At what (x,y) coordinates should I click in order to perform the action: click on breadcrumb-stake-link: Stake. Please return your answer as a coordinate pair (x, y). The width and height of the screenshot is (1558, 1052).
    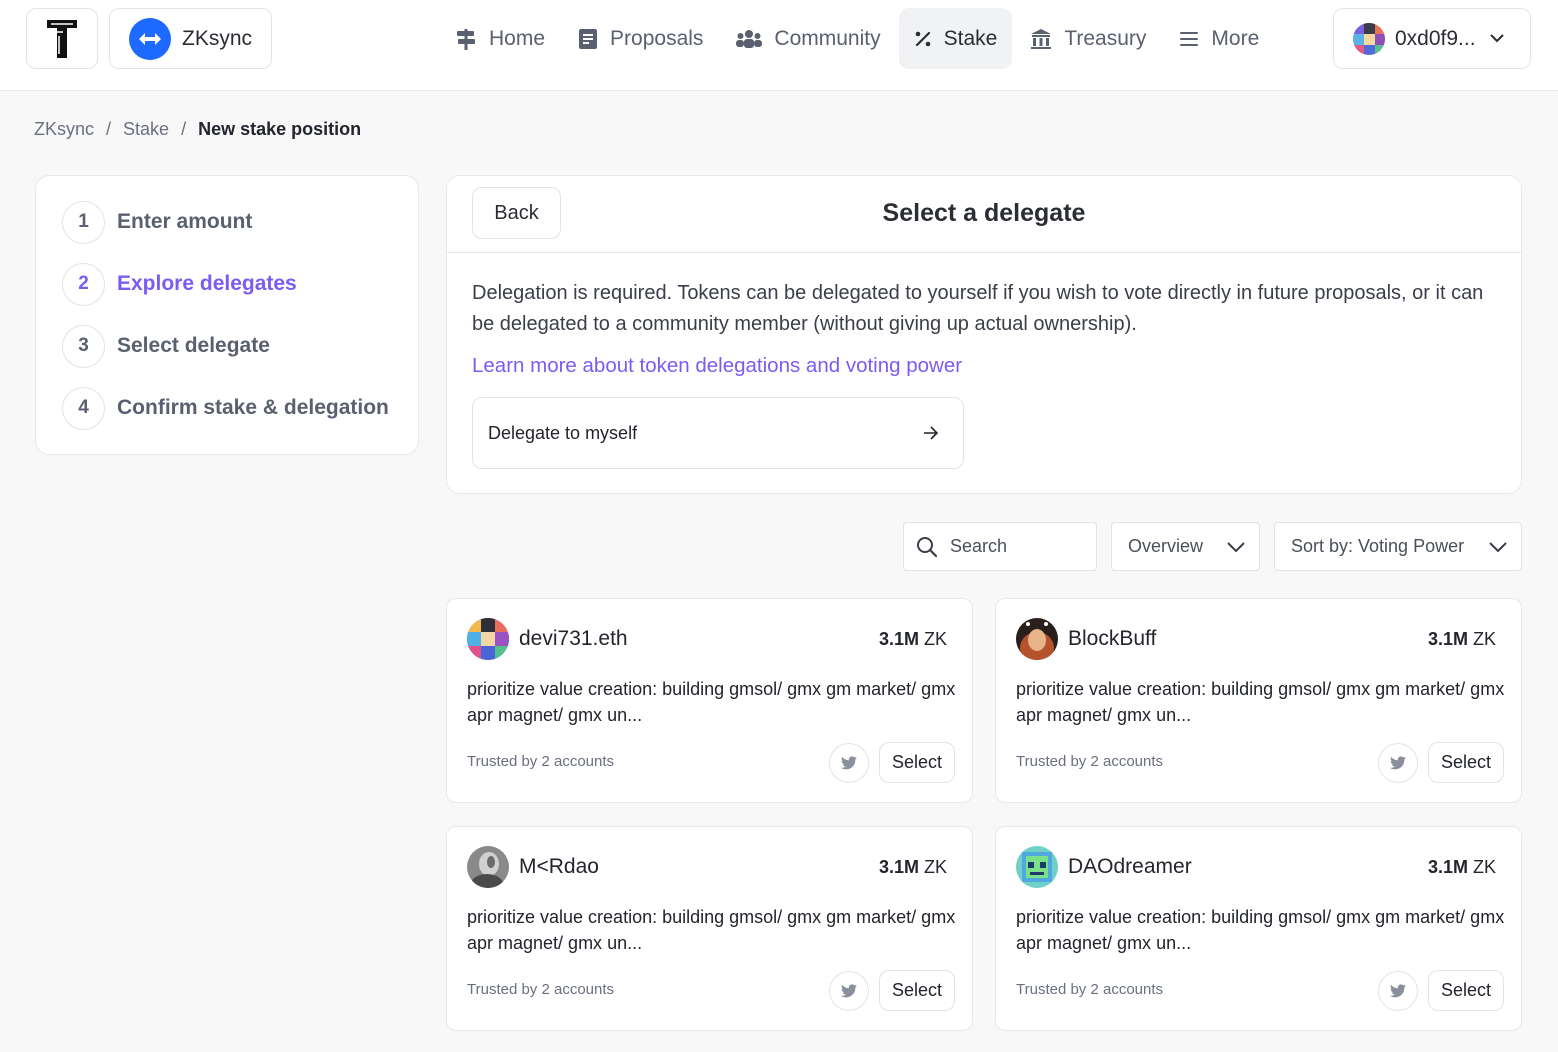
    Looking at the image, I should click on (146, 129).